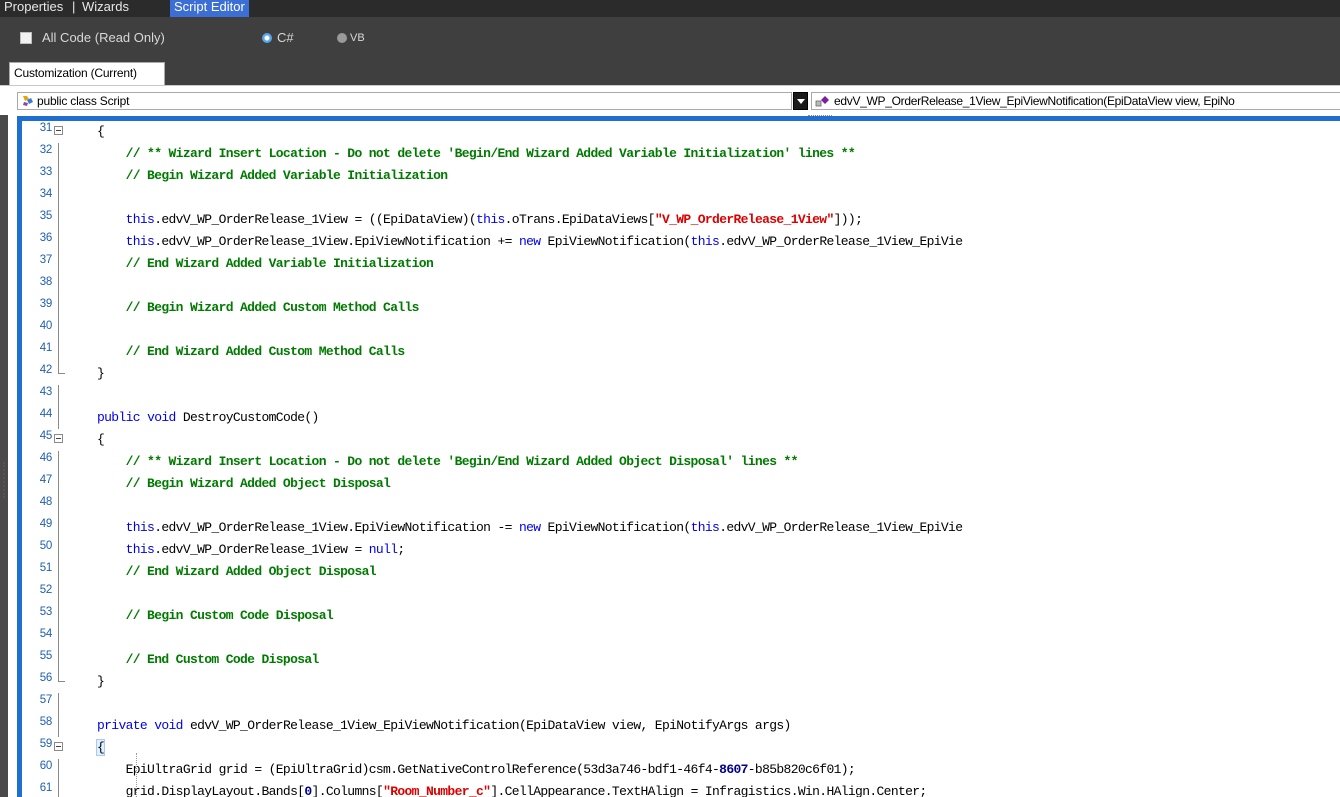 This screenshot has height=797, width=1340. I want to click on code-token: private, so click(122, 725).